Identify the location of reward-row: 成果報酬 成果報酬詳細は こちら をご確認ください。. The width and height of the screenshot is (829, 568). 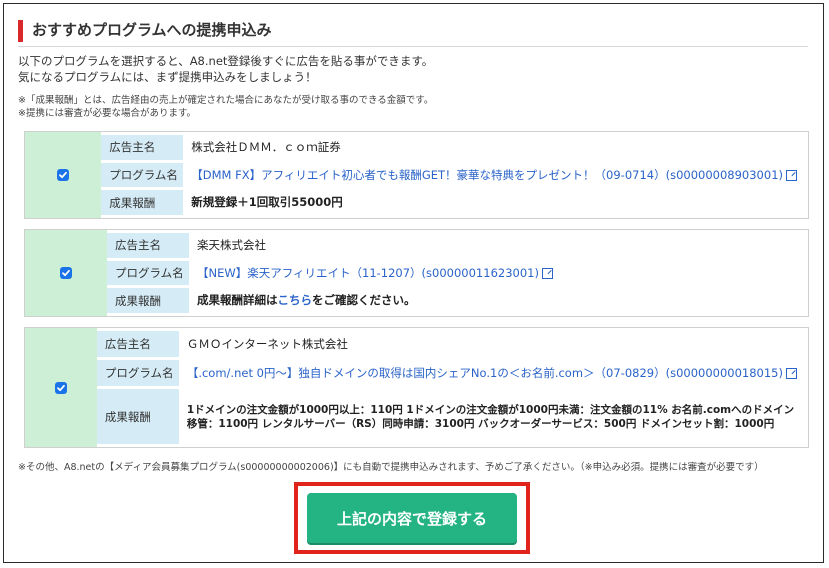
(456, 301).